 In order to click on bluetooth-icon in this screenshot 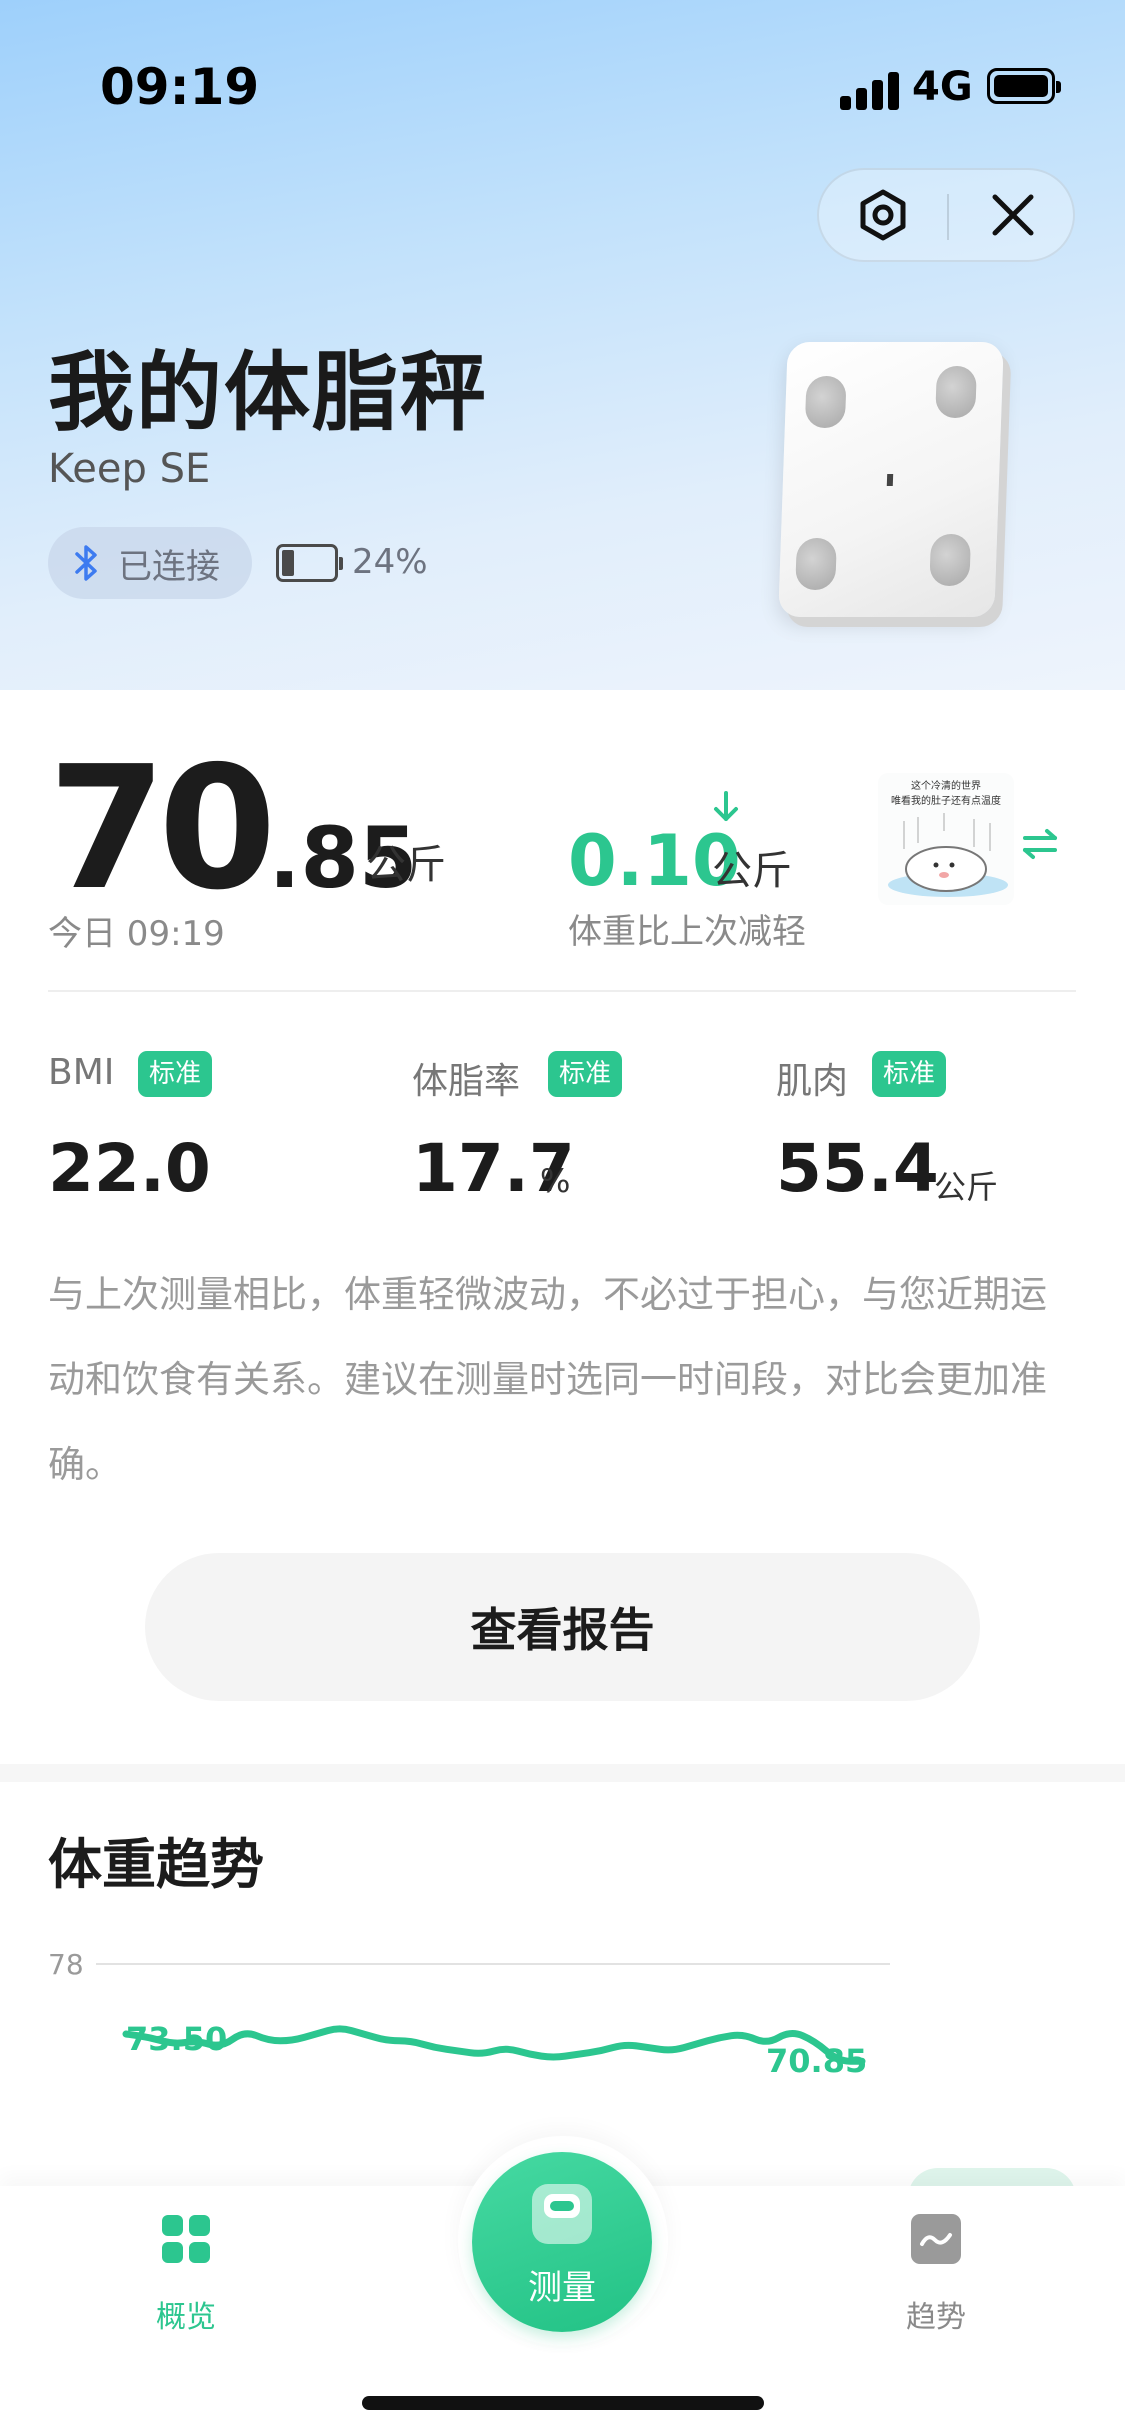, I will do `click(86, 563)`.